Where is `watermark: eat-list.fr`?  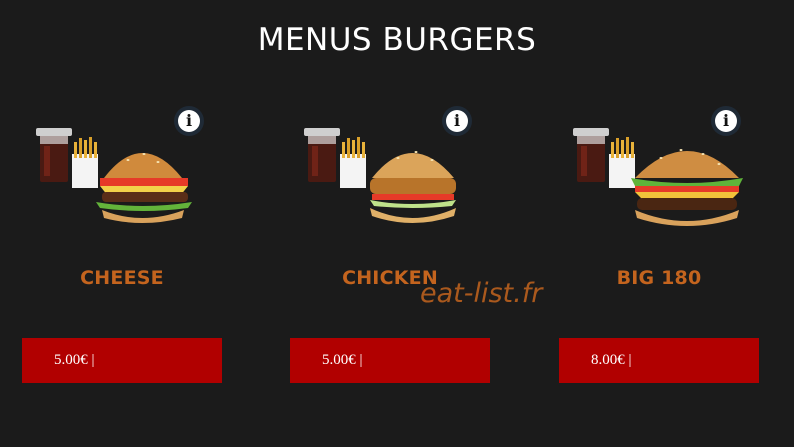 watermark: eat-list.fr is located at coordinates (481, 293).